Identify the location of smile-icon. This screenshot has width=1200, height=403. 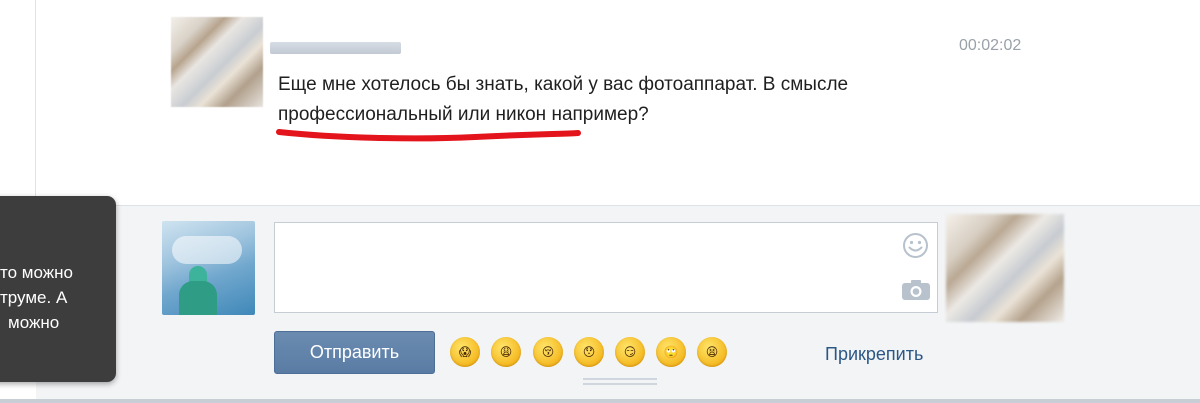
(915, 245).